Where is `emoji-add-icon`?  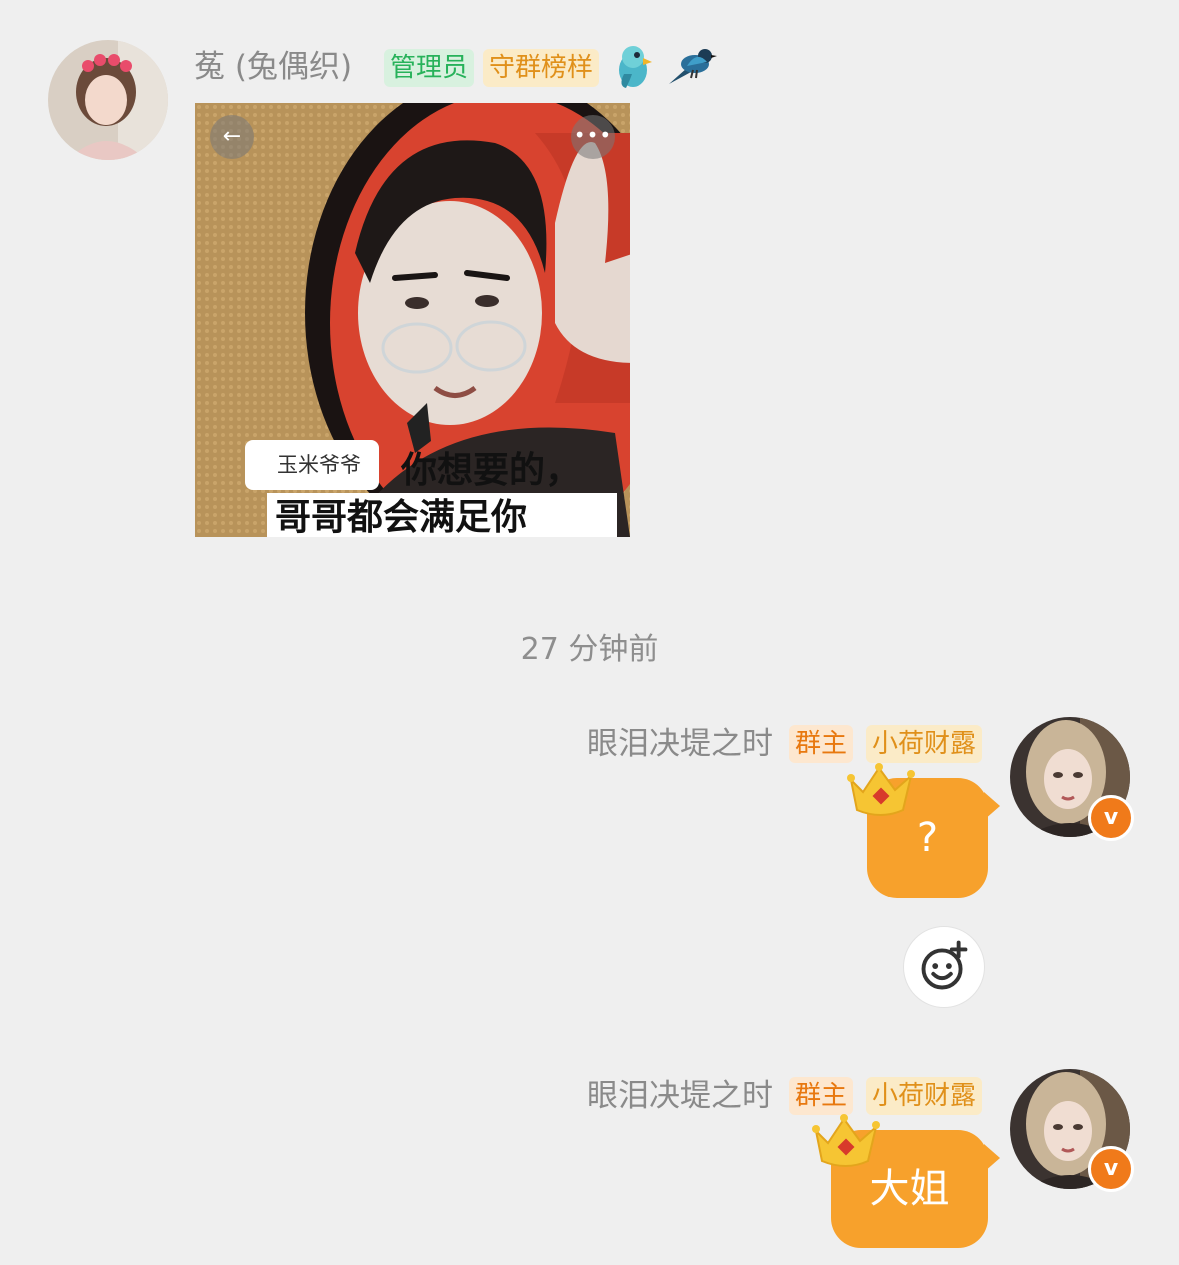 emoji-add-icon is located at coordinates (944, 965).